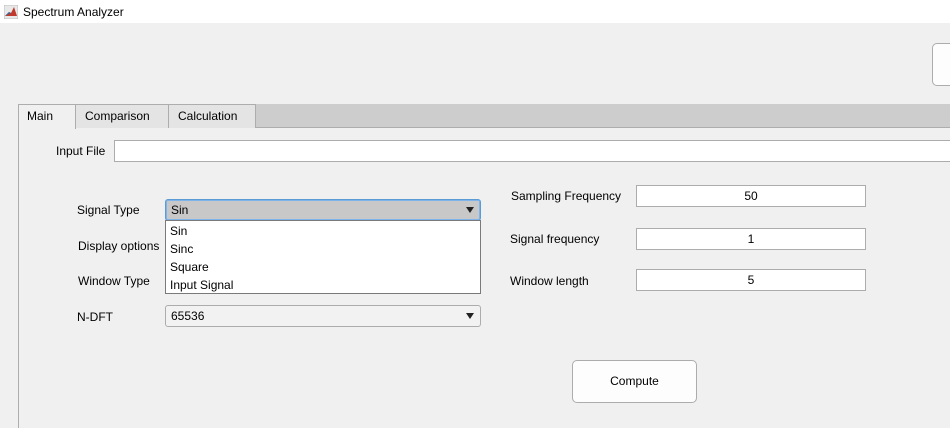  Describe the element at coordinates (81, 151) in the screenshot. I see `input-file-label: Input File` at that location.